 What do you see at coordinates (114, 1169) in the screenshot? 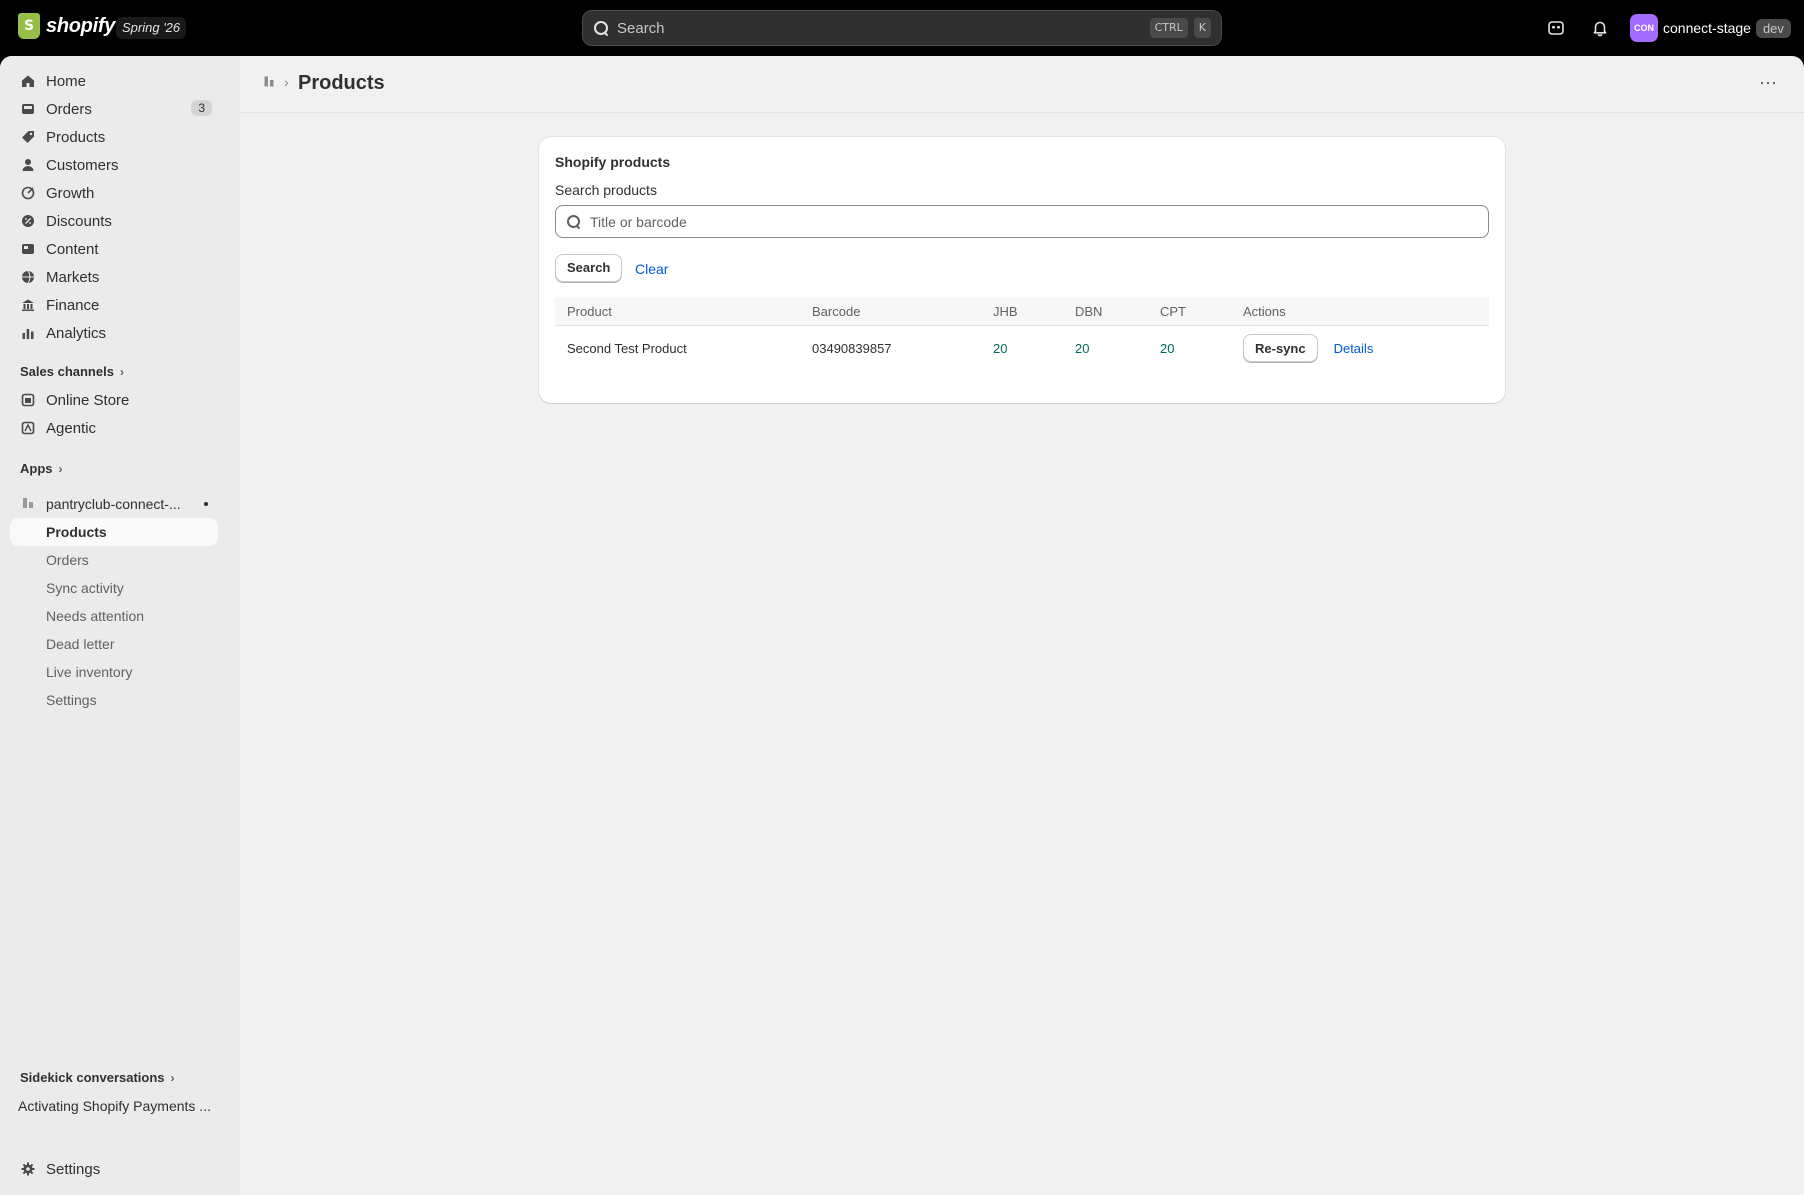
I see `sidebar-item-settings: Settings` at bounding box center [114, 1169].